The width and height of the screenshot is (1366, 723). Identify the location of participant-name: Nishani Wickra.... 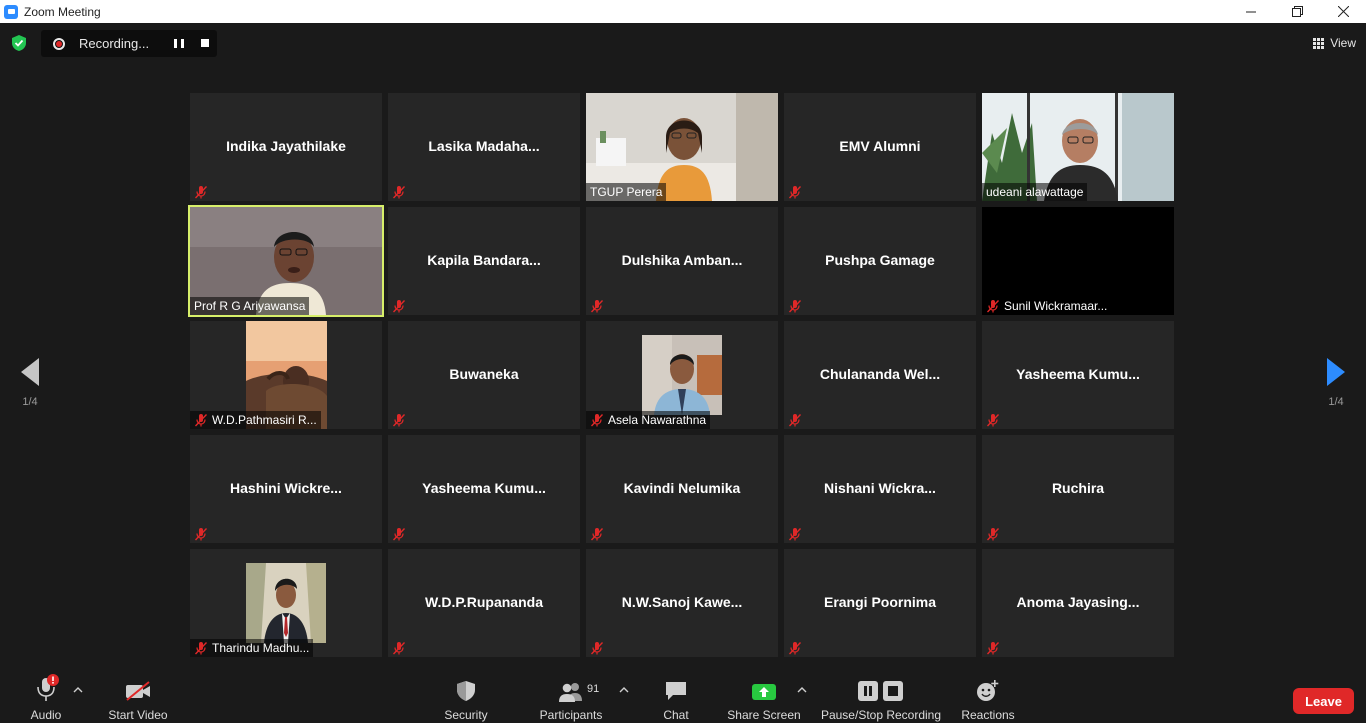
(880, 488).